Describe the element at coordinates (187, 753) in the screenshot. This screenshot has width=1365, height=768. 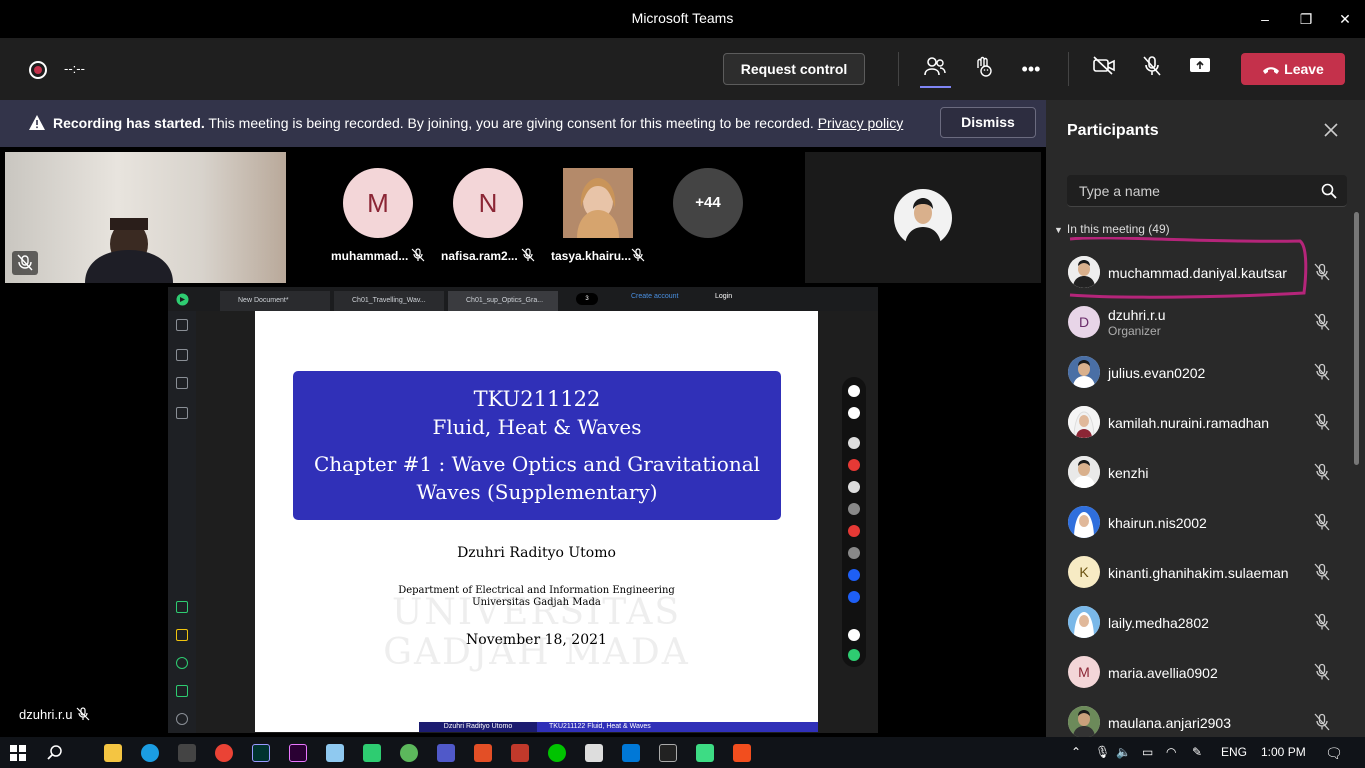
I see `store-icon` at that location.